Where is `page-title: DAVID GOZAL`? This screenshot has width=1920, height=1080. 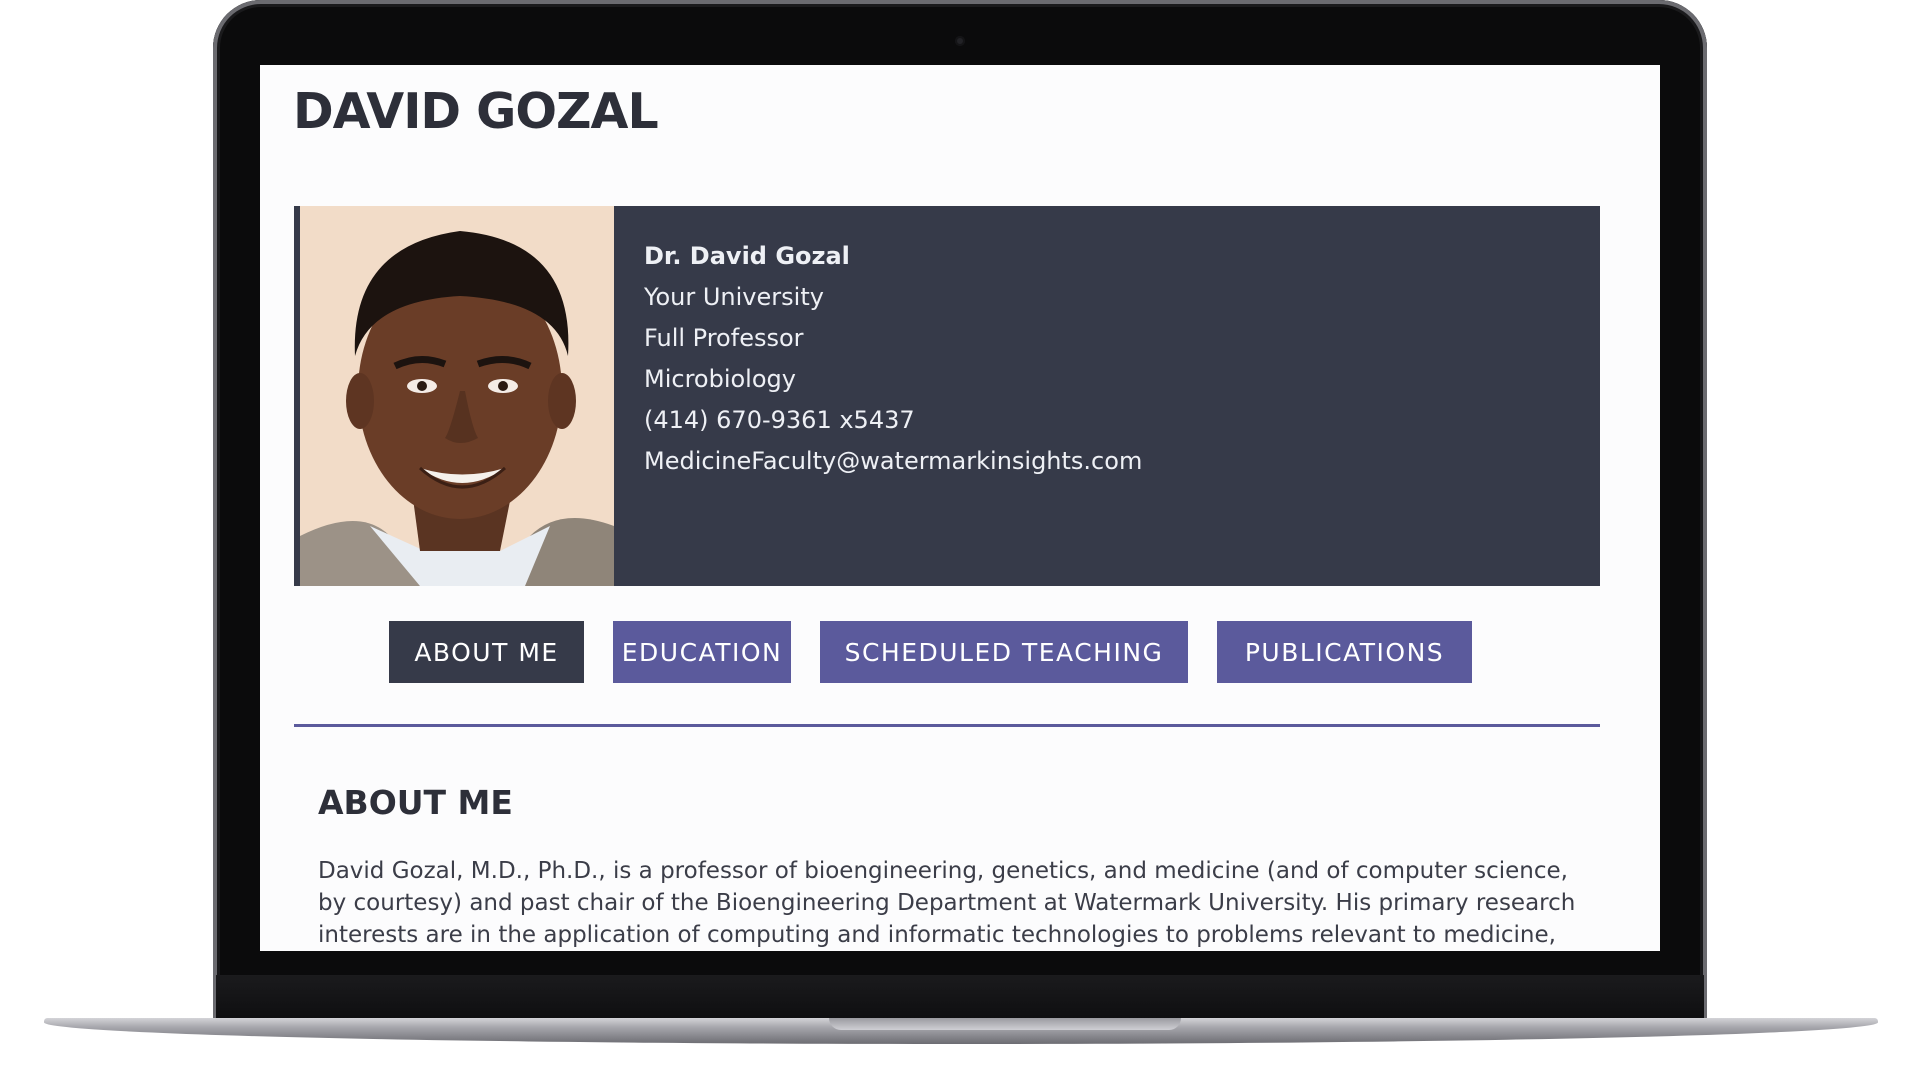
page-title: DAVID GOZAL is located at coordinates (476, 111).